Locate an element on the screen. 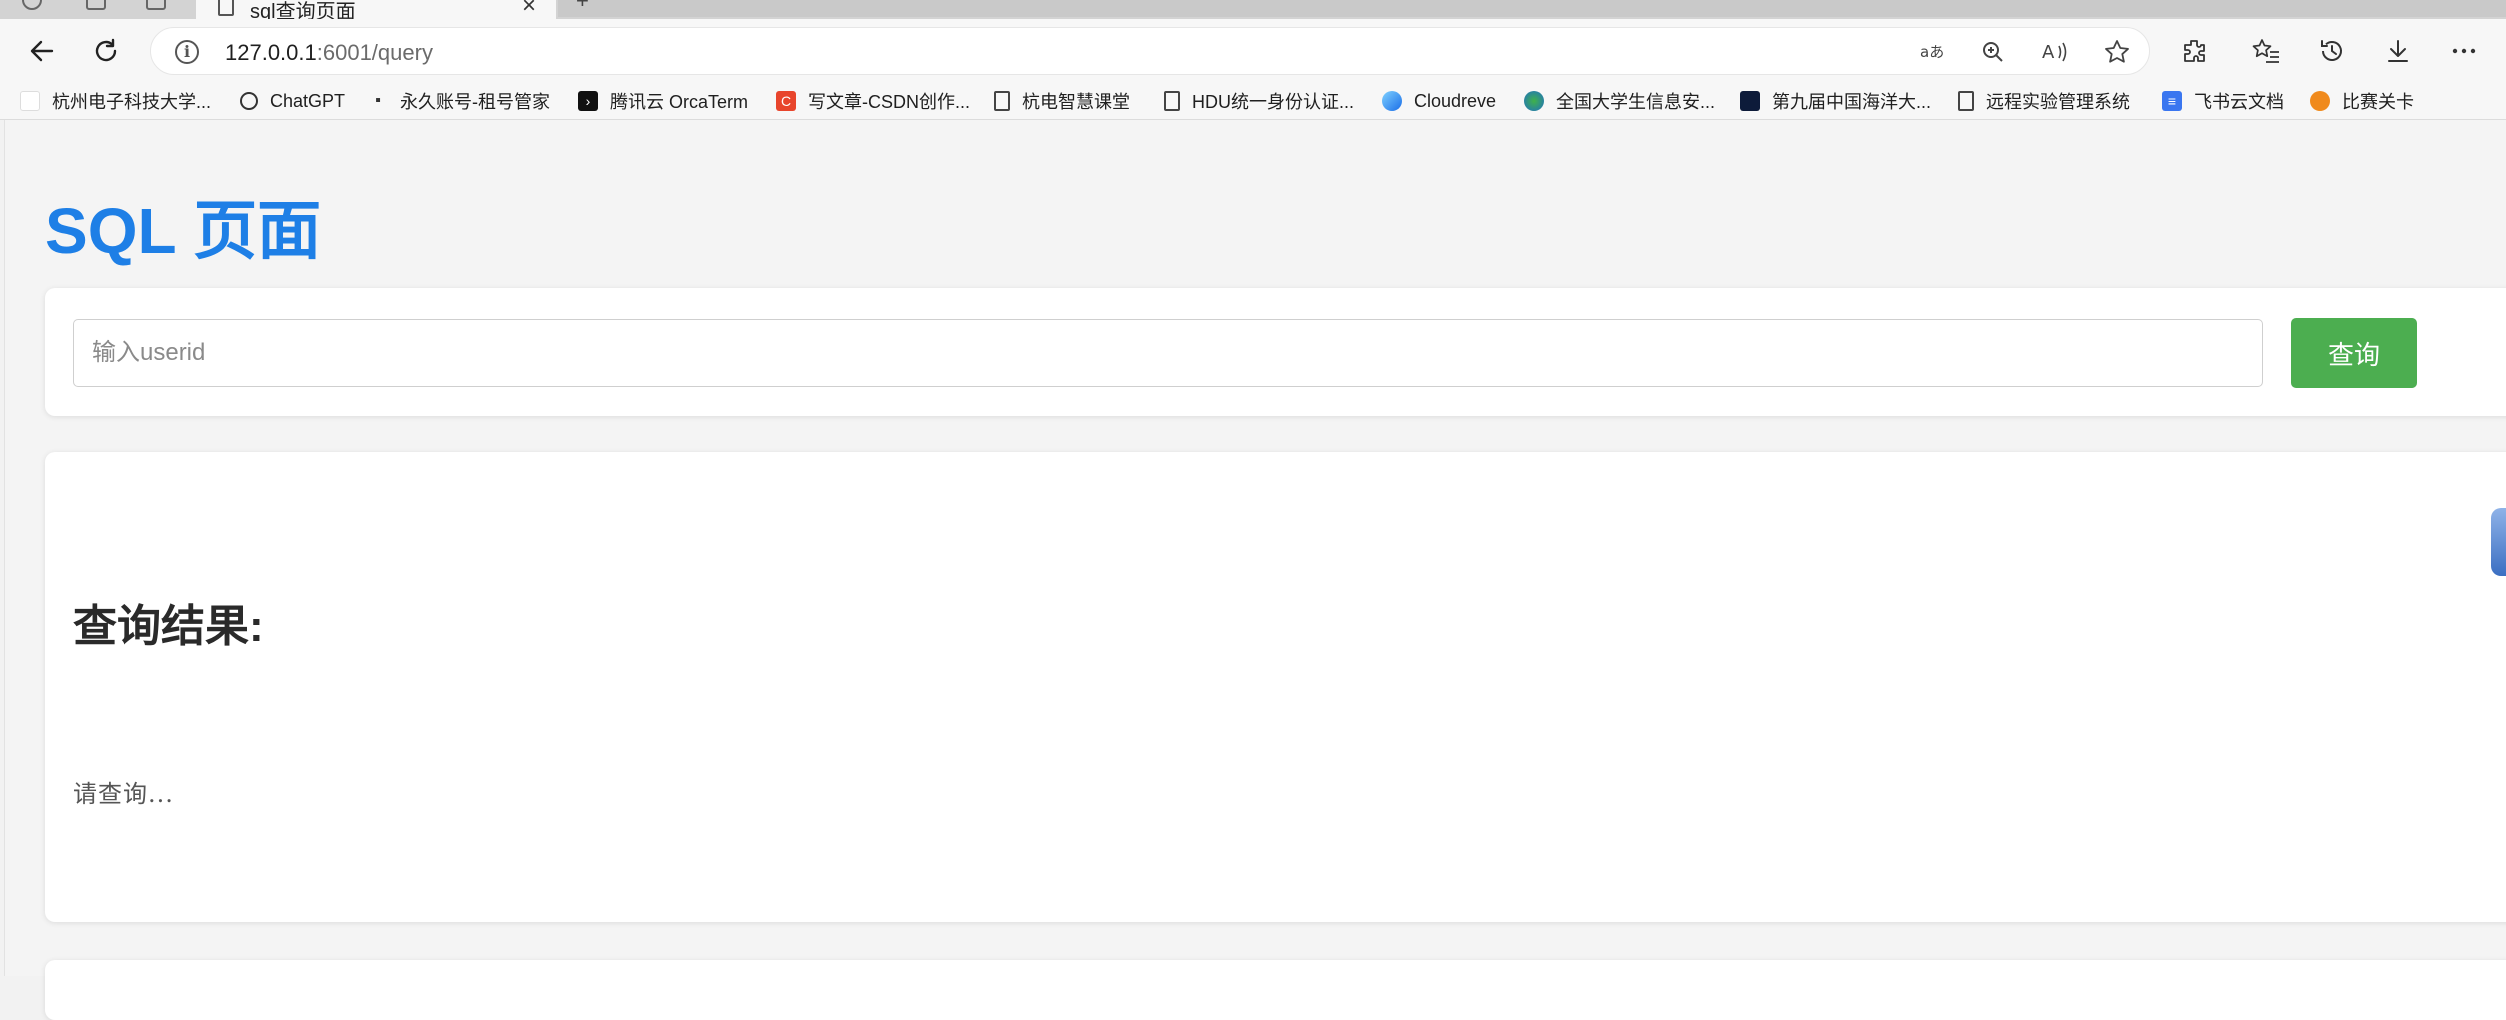  url-path: :6001/query is located at coordinates (374, 52).